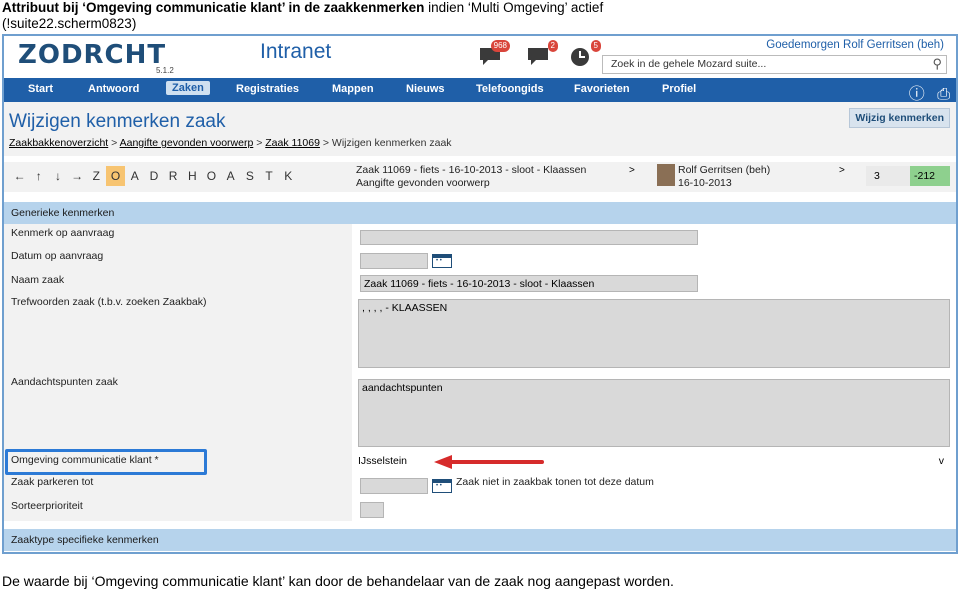  I want to click on letter-button: D, so click(153, 176).